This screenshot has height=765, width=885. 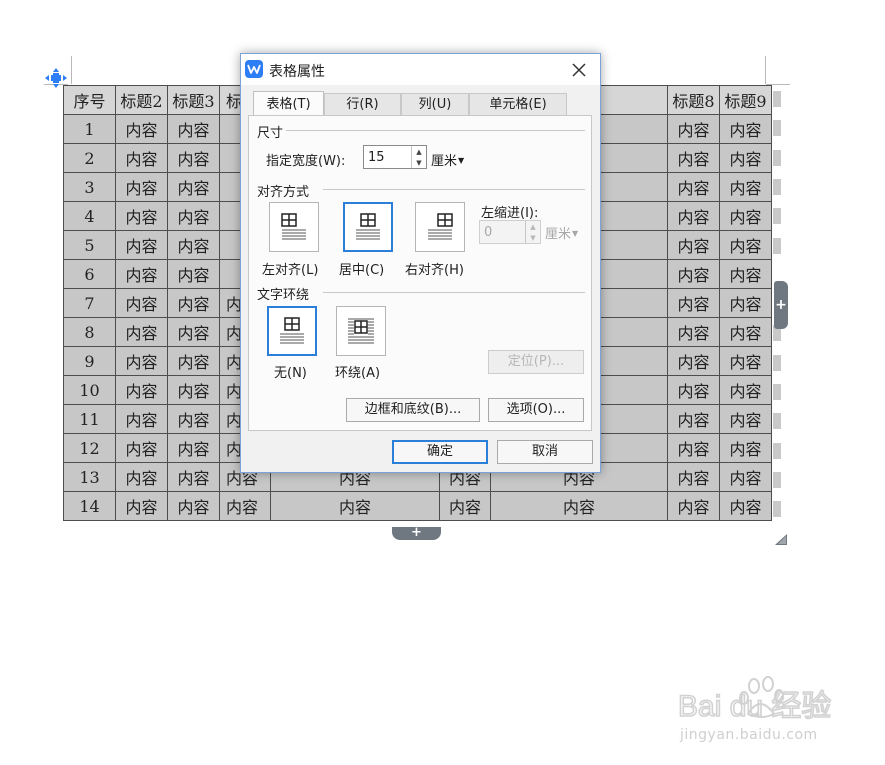 I want to click on table-cell: 11, so click(x=89, y=419).